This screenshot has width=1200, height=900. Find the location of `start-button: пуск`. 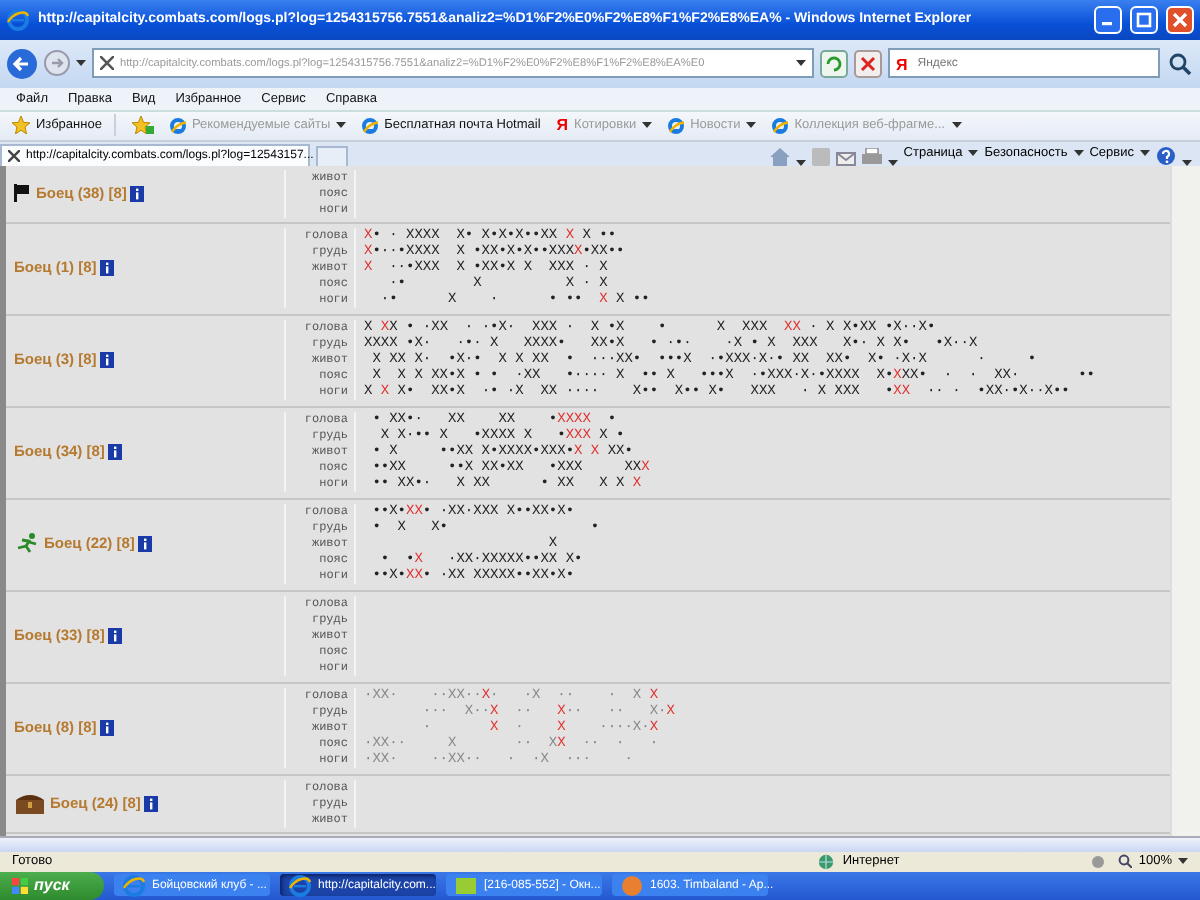

start-button: пуск is located at coordinates (52, 885).